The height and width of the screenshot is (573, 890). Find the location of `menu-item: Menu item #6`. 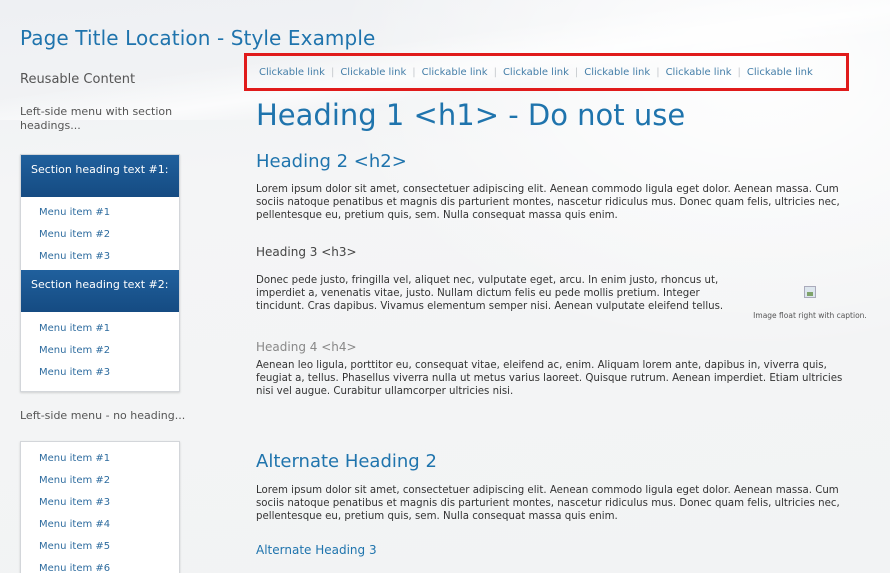

menu-item: Menu item #6 is located at coordinates (100, 565).